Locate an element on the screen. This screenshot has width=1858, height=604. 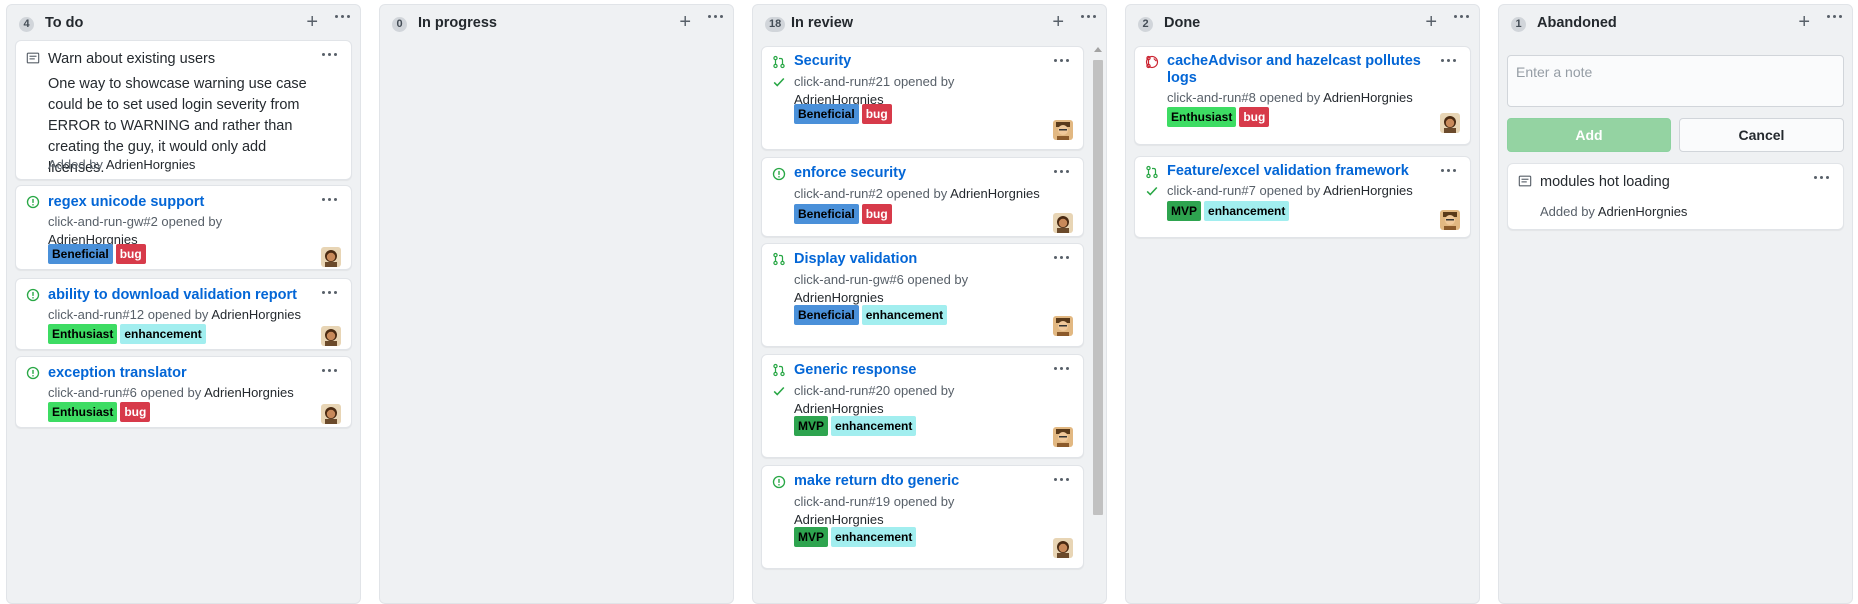
pr-title-link: Security is located at coordinates (929, 61).